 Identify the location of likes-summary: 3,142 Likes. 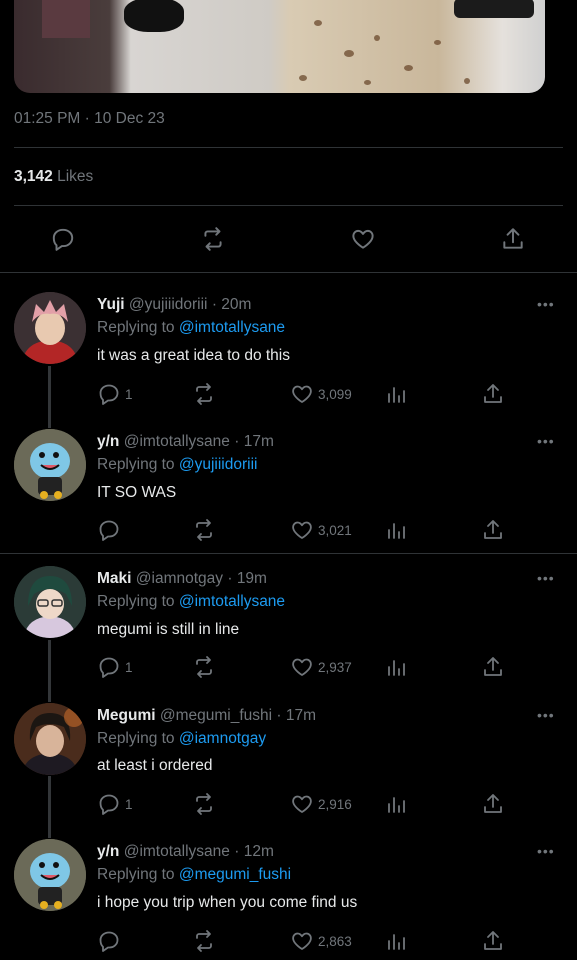
(53, 177).